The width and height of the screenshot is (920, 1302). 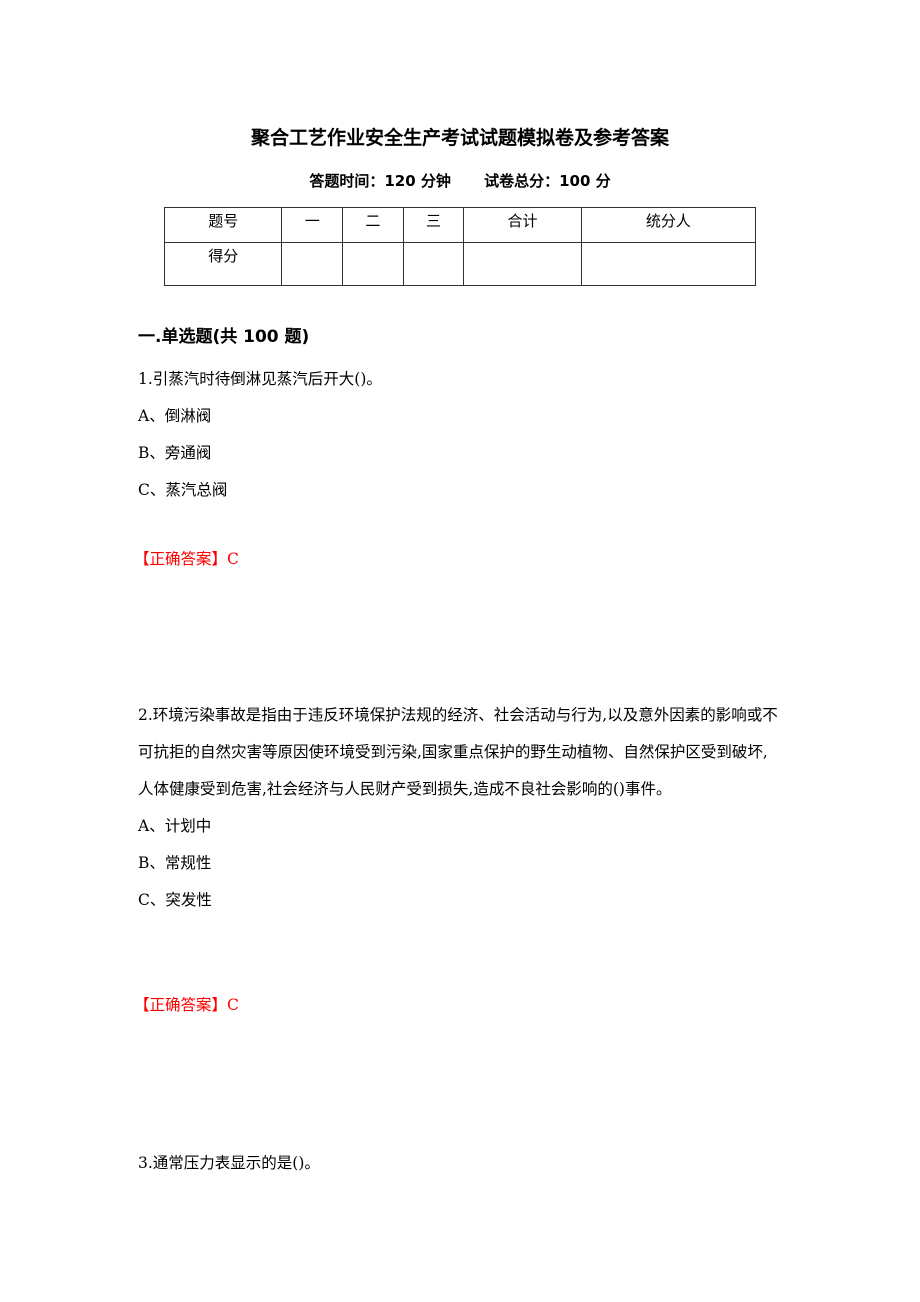 I want to click on question-1: 1.引蒸汽时待倒淋见蒸汽后开大()。 A、倒淋阀 B、旁通阀 C、蒸汽总阀, so click(x=458, y=435).